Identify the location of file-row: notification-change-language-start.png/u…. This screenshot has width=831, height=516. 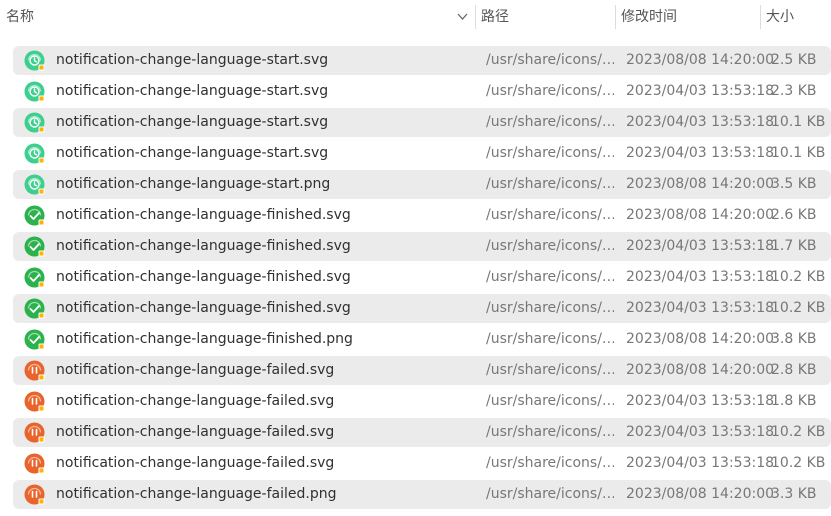
(422, 184).